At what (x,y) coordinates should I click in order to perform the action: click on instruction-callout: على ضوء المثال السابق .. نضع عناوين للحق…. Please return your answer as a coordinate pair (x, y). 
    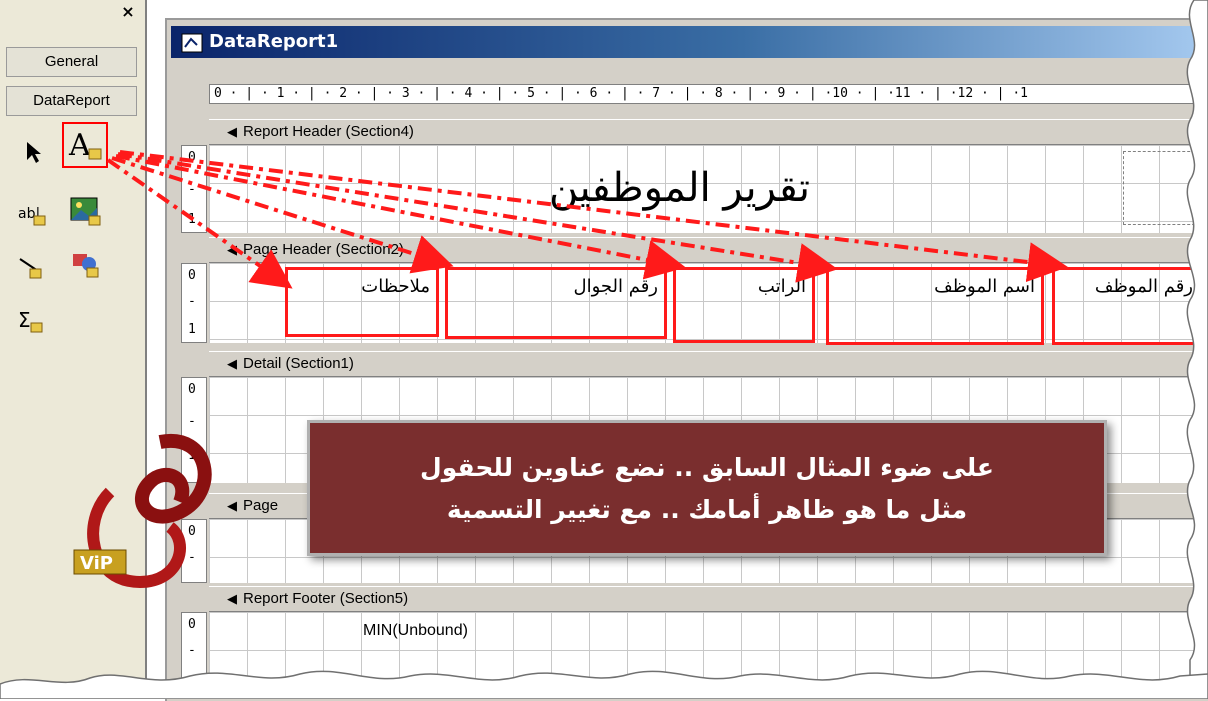
    Looking at the image, I should click on (707, 488).